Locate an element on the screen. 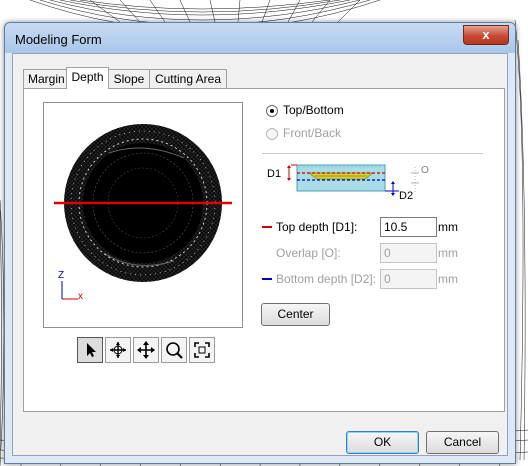  pan-tool-button is located at coordinates (146, 350).